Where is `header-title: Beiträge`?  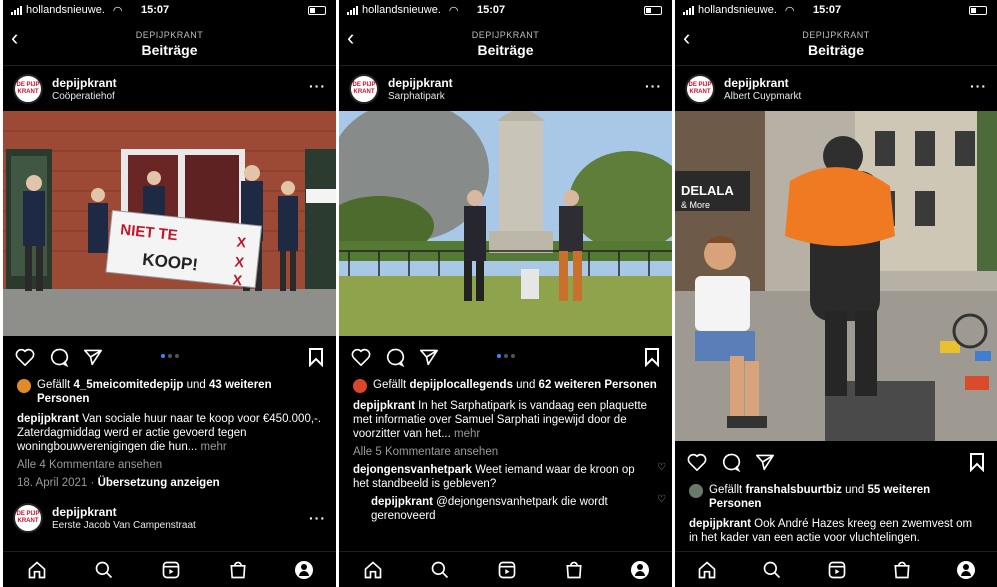
header-title: Beiträge is located at coordinates (169, 50).